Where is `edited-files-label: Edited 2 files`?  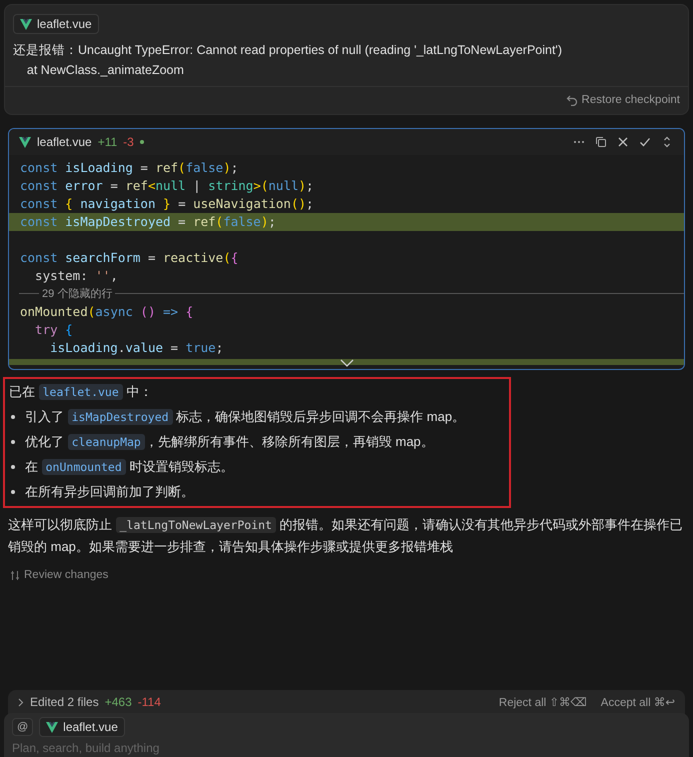 edited-files-label: Edited 2 files is located at coordinates (64, 702).